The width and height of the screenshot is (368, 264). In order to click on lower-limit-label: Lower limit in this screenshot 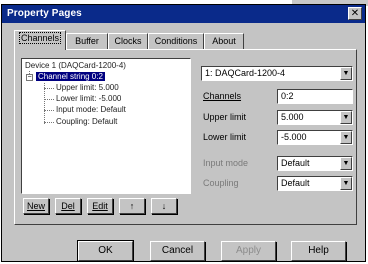, I will do `click(225, 137)`.